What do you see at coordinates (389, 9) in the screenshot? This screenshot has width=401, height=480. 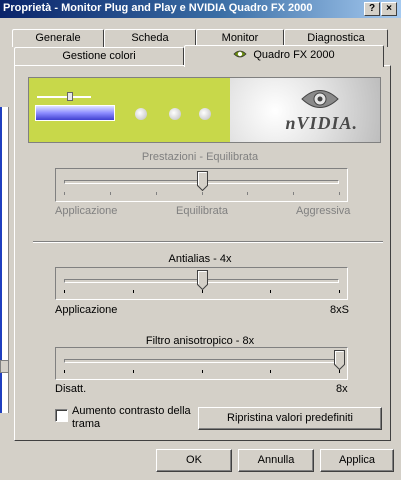 I see `close-button: ×` at bounding box center [389, 9].